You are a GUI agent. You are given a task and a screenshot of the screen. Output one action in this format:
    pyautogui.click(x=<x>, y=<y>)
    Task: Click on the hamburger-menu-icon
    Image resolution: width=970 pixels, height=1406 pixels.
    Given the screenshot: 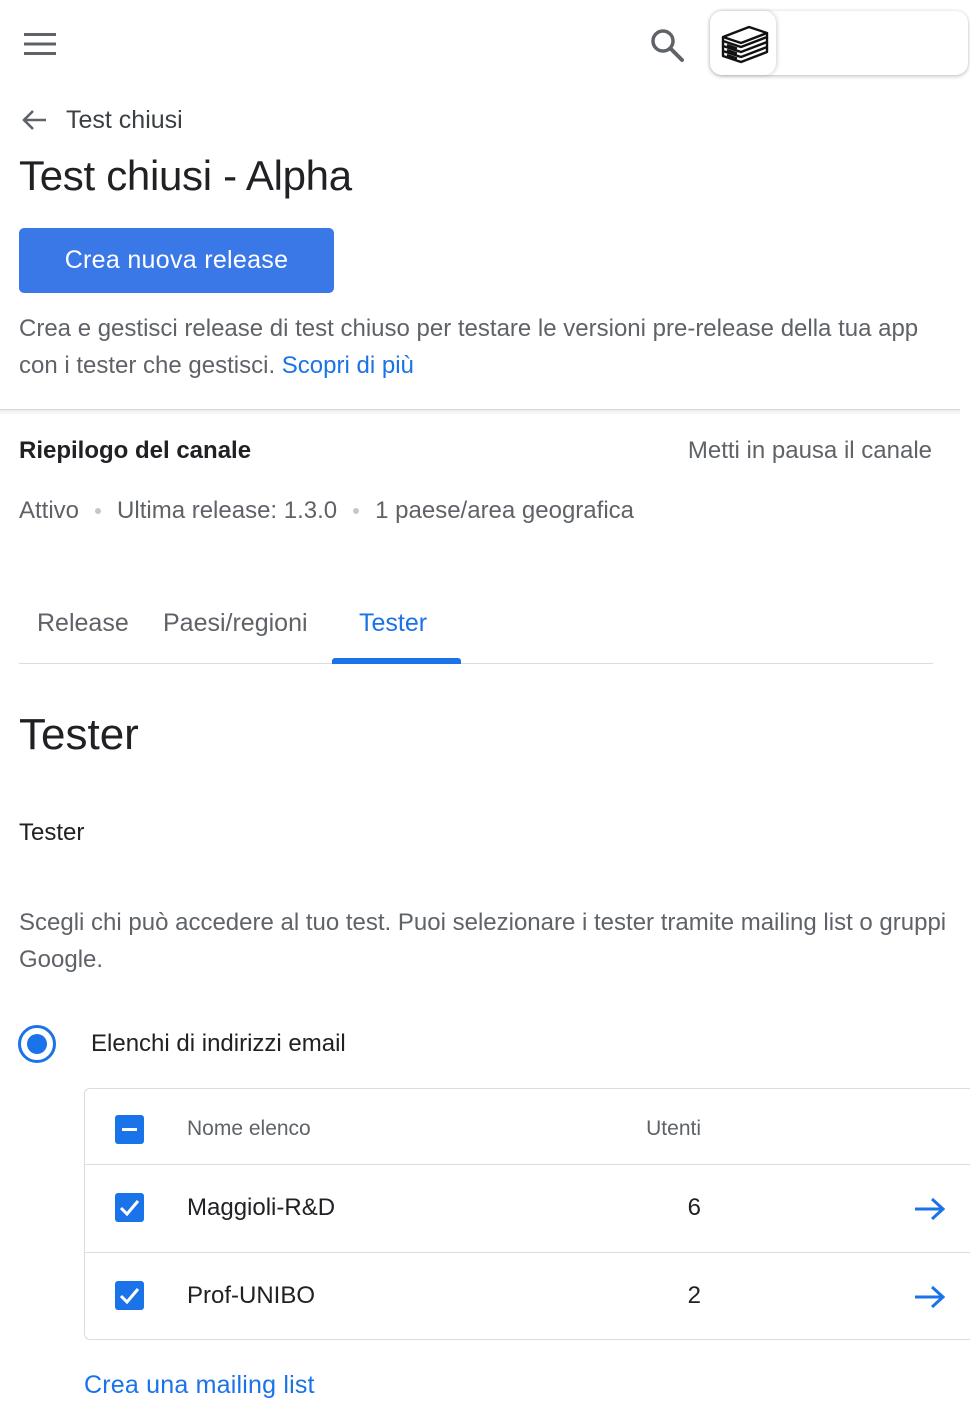 What is the action you would take?
    pyautogui.click(x=40, y=44)
    